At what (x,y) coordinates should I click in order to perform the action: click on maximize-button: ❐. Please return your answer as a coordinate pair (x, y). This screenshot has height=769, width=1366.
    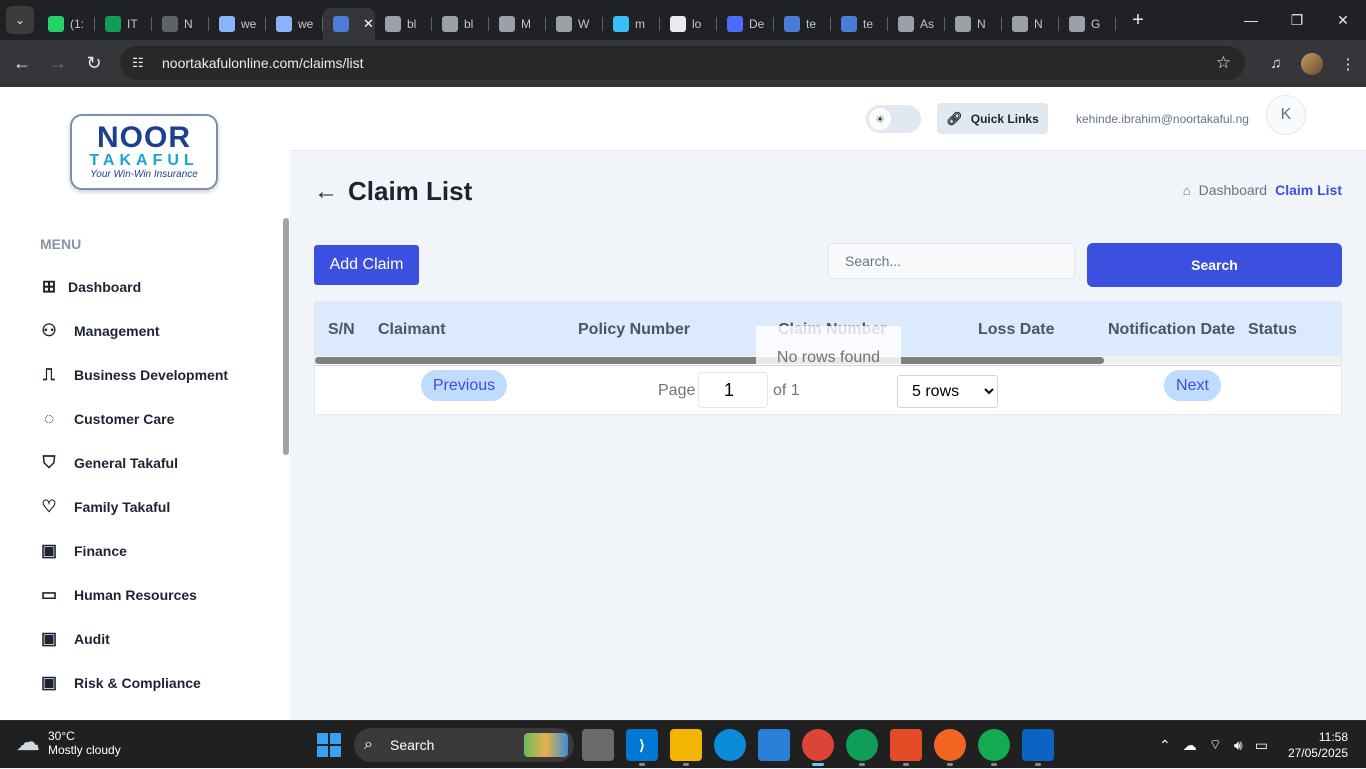
    Looking at the image, I should click on (1297, 20).